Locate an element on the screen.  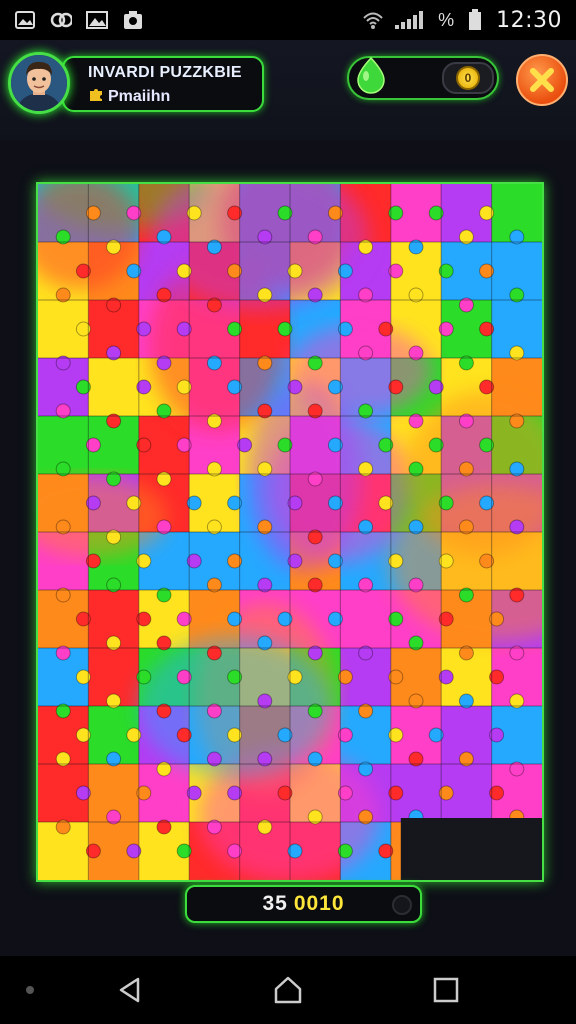
photo-icon is located at coordinates (25, 20).